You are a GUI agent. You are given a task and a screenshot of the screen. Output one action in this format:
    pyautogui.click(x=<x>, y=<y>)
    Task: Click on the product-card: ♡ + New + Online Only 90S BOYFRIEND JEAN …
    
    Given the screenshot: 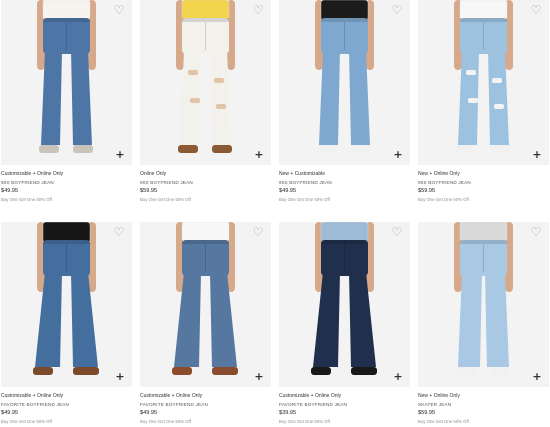 What is the action you would take?
    pyautogui.click(x=483, y=102)
    